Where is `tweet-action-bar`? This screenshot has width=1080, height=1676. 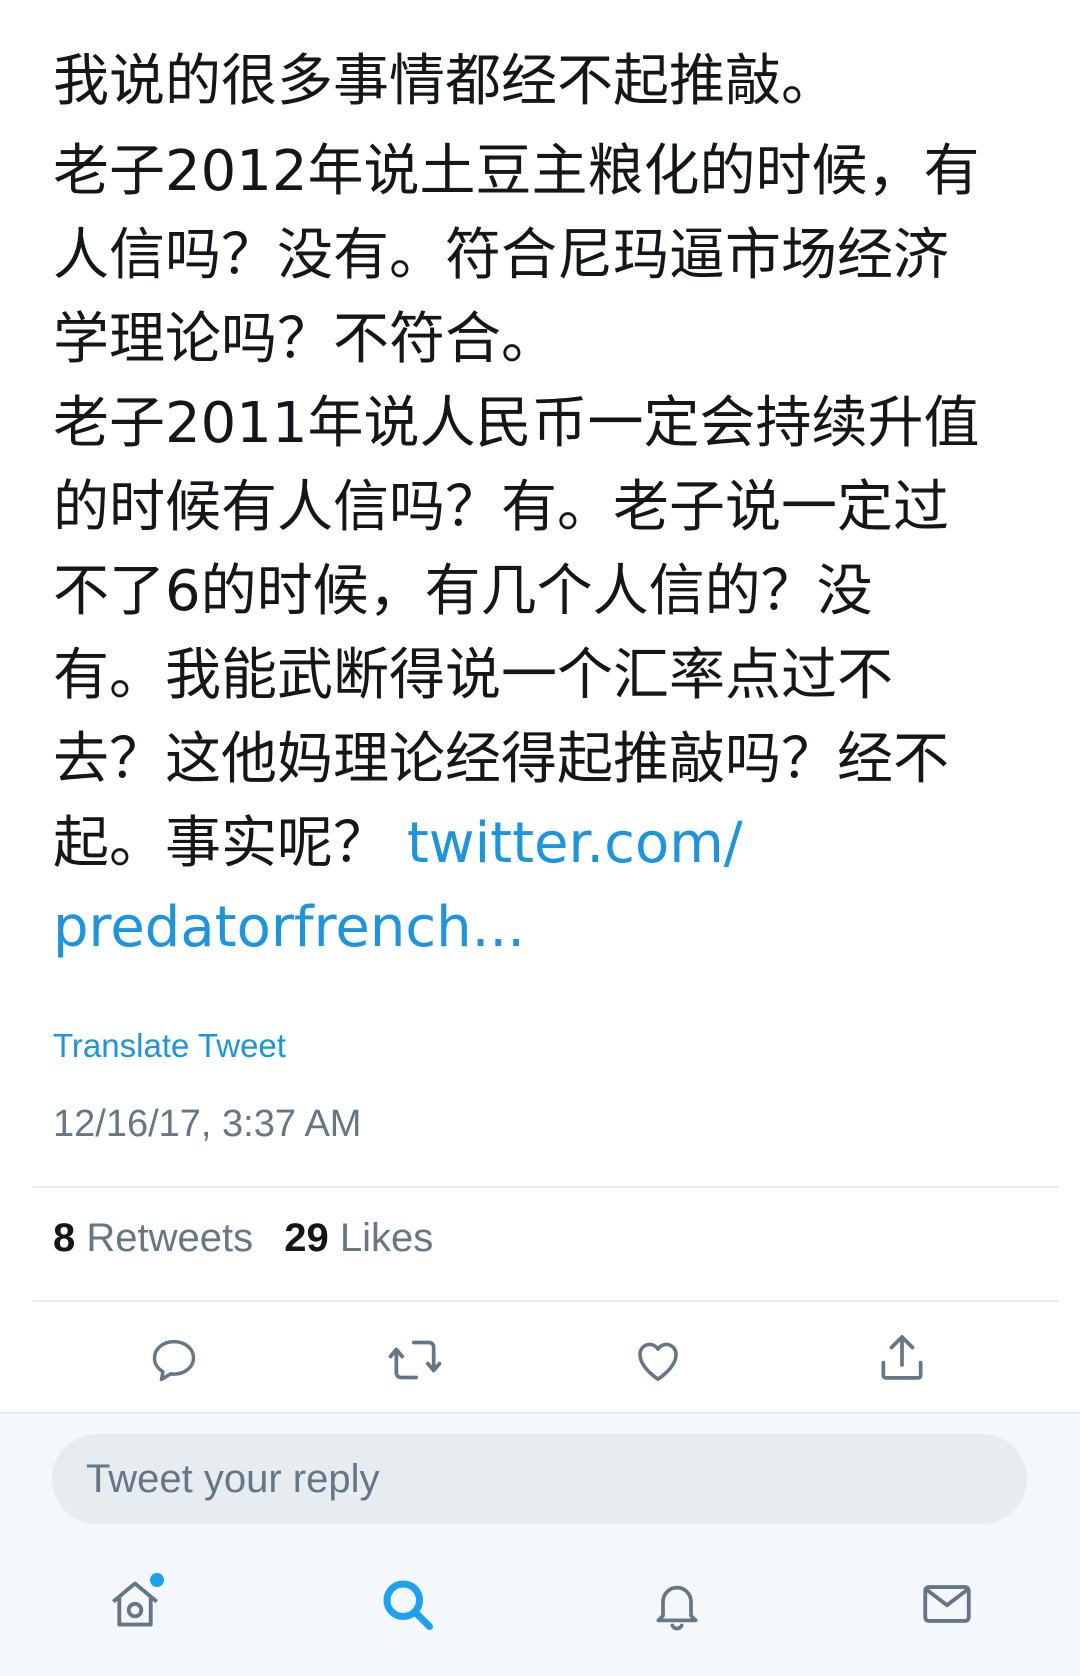 tweet-action-bar is located at coordinates (540, 1360).